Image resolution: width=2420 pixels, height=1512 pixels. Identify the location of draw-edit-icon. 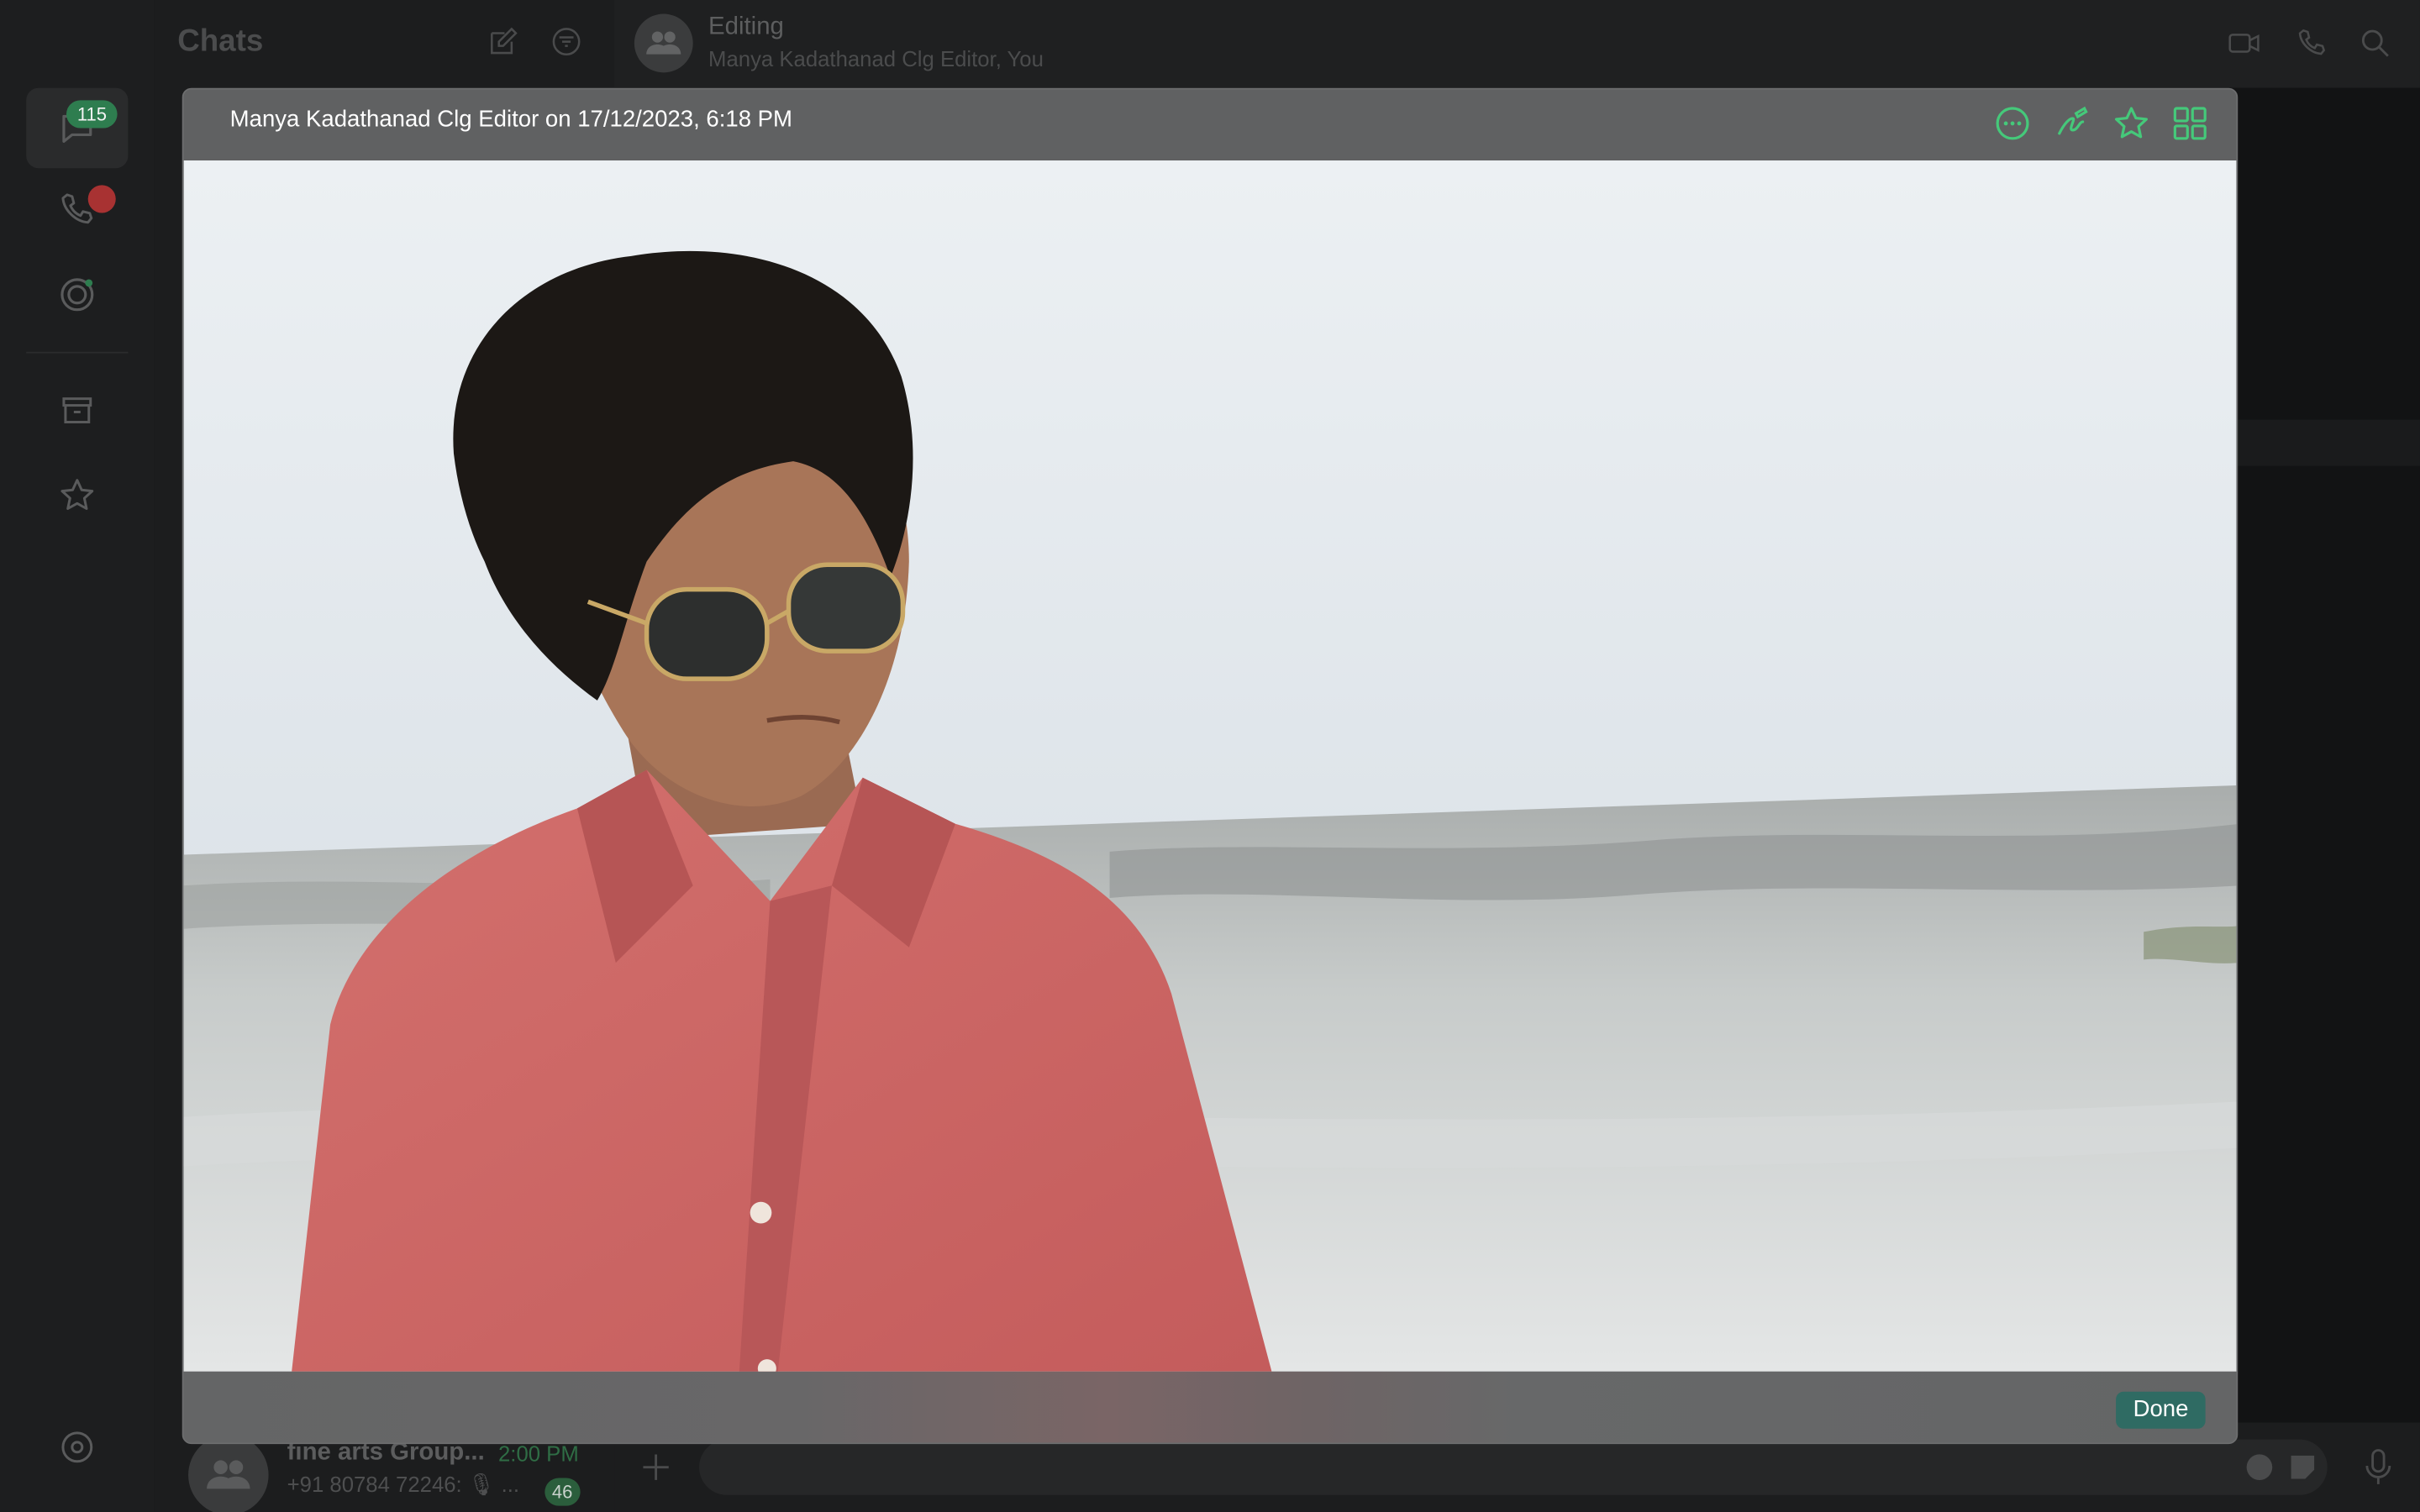
(2073, 123).